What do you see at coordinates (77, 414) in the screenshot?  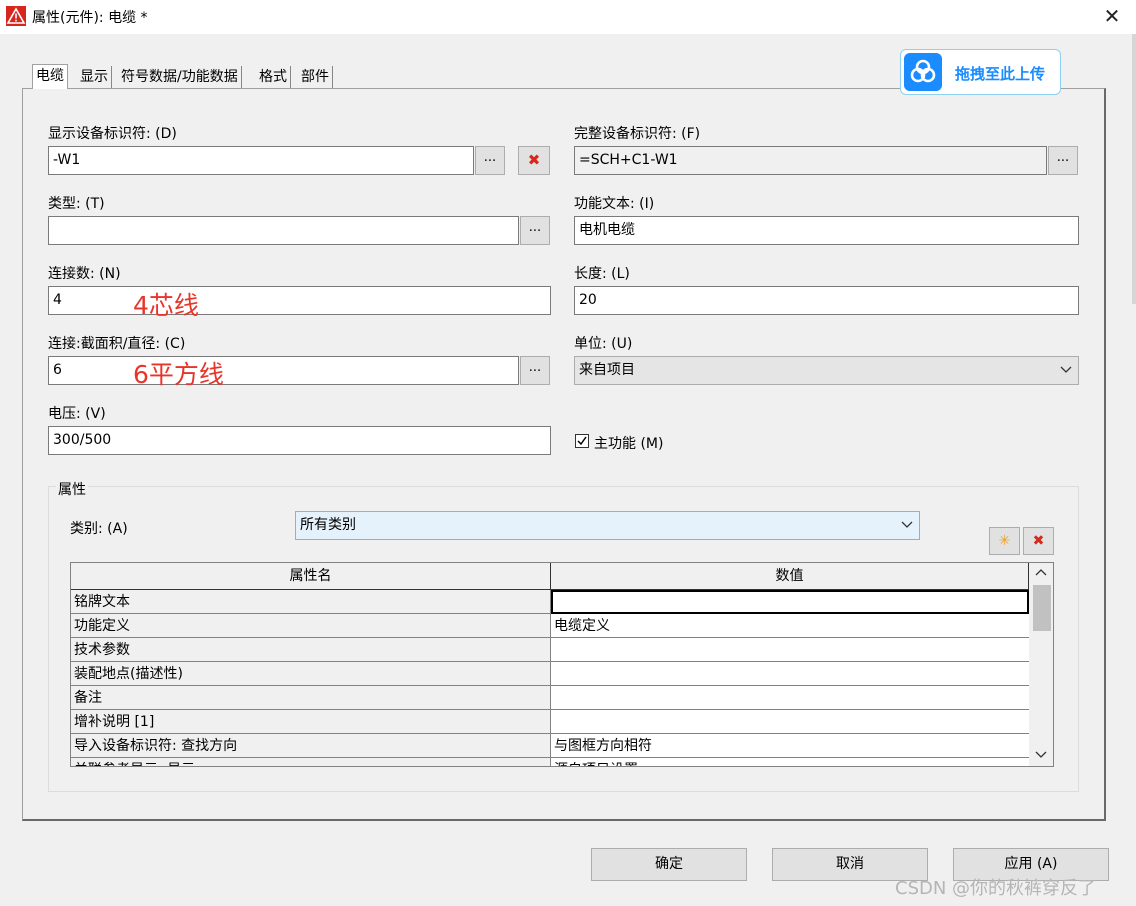 I see `voltage-label: 电压: (V)` at bounding box center [77, 414].